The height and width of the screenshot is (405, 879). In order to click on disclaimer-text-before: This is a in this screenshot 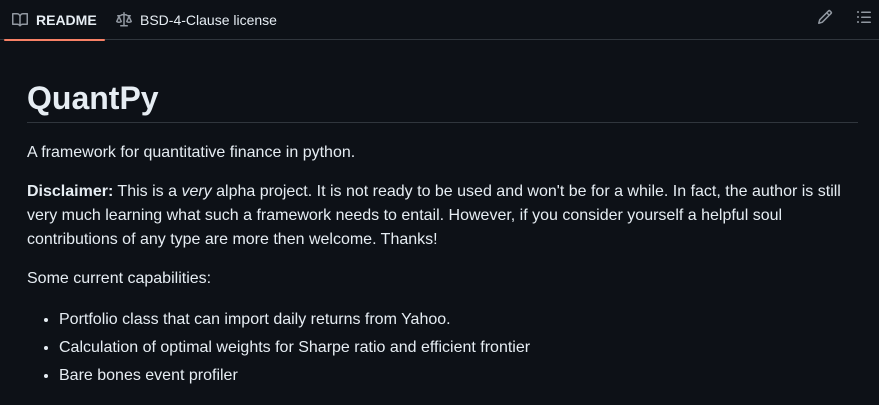, I will do `click(147, 191)`.